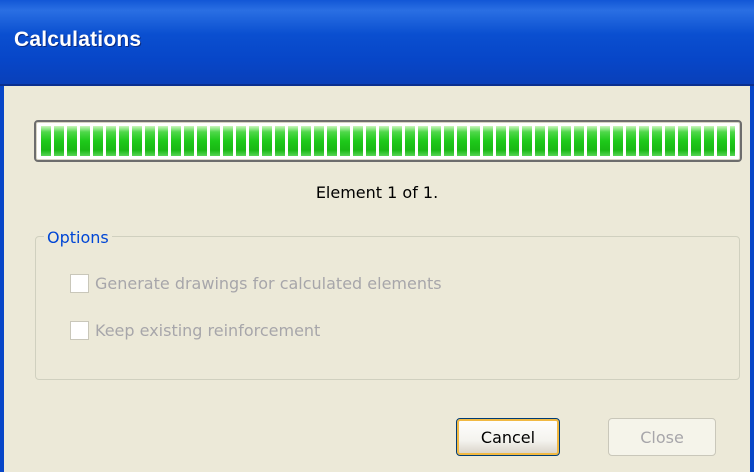  What do you see at coordinates (662, 437) in the screenshot?
I see `close-button: Close` at bounding box center [662, 437].